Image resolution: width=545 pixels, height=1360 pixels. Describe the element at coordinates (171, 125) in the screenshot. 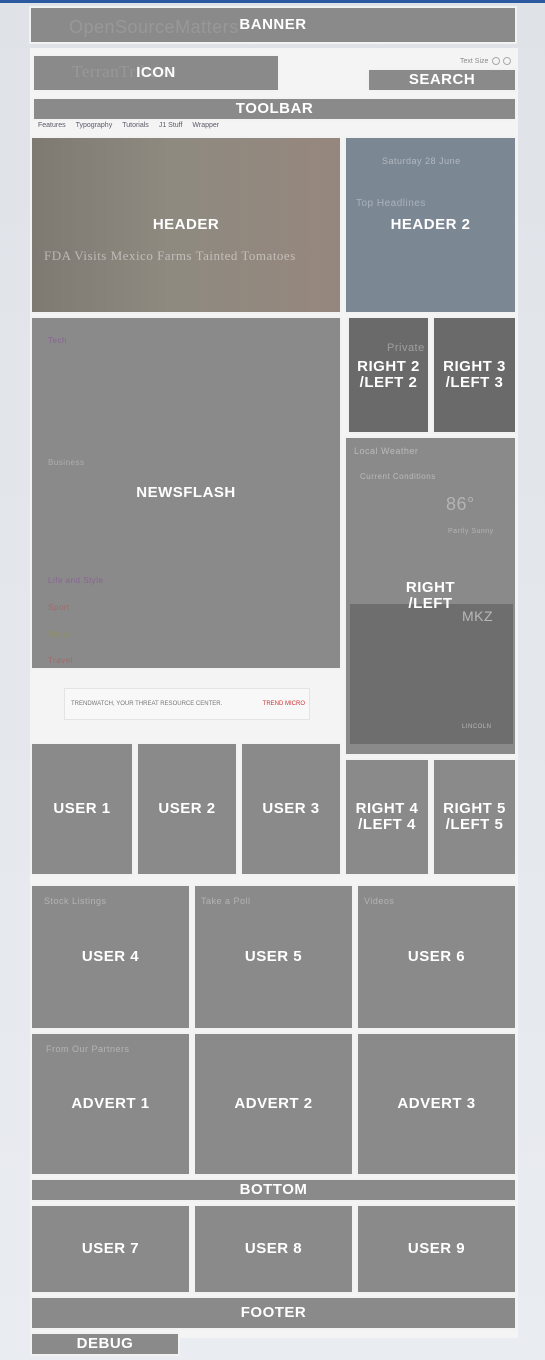

I see `subnav-j1-stuff: J1 Stuff` at that location.